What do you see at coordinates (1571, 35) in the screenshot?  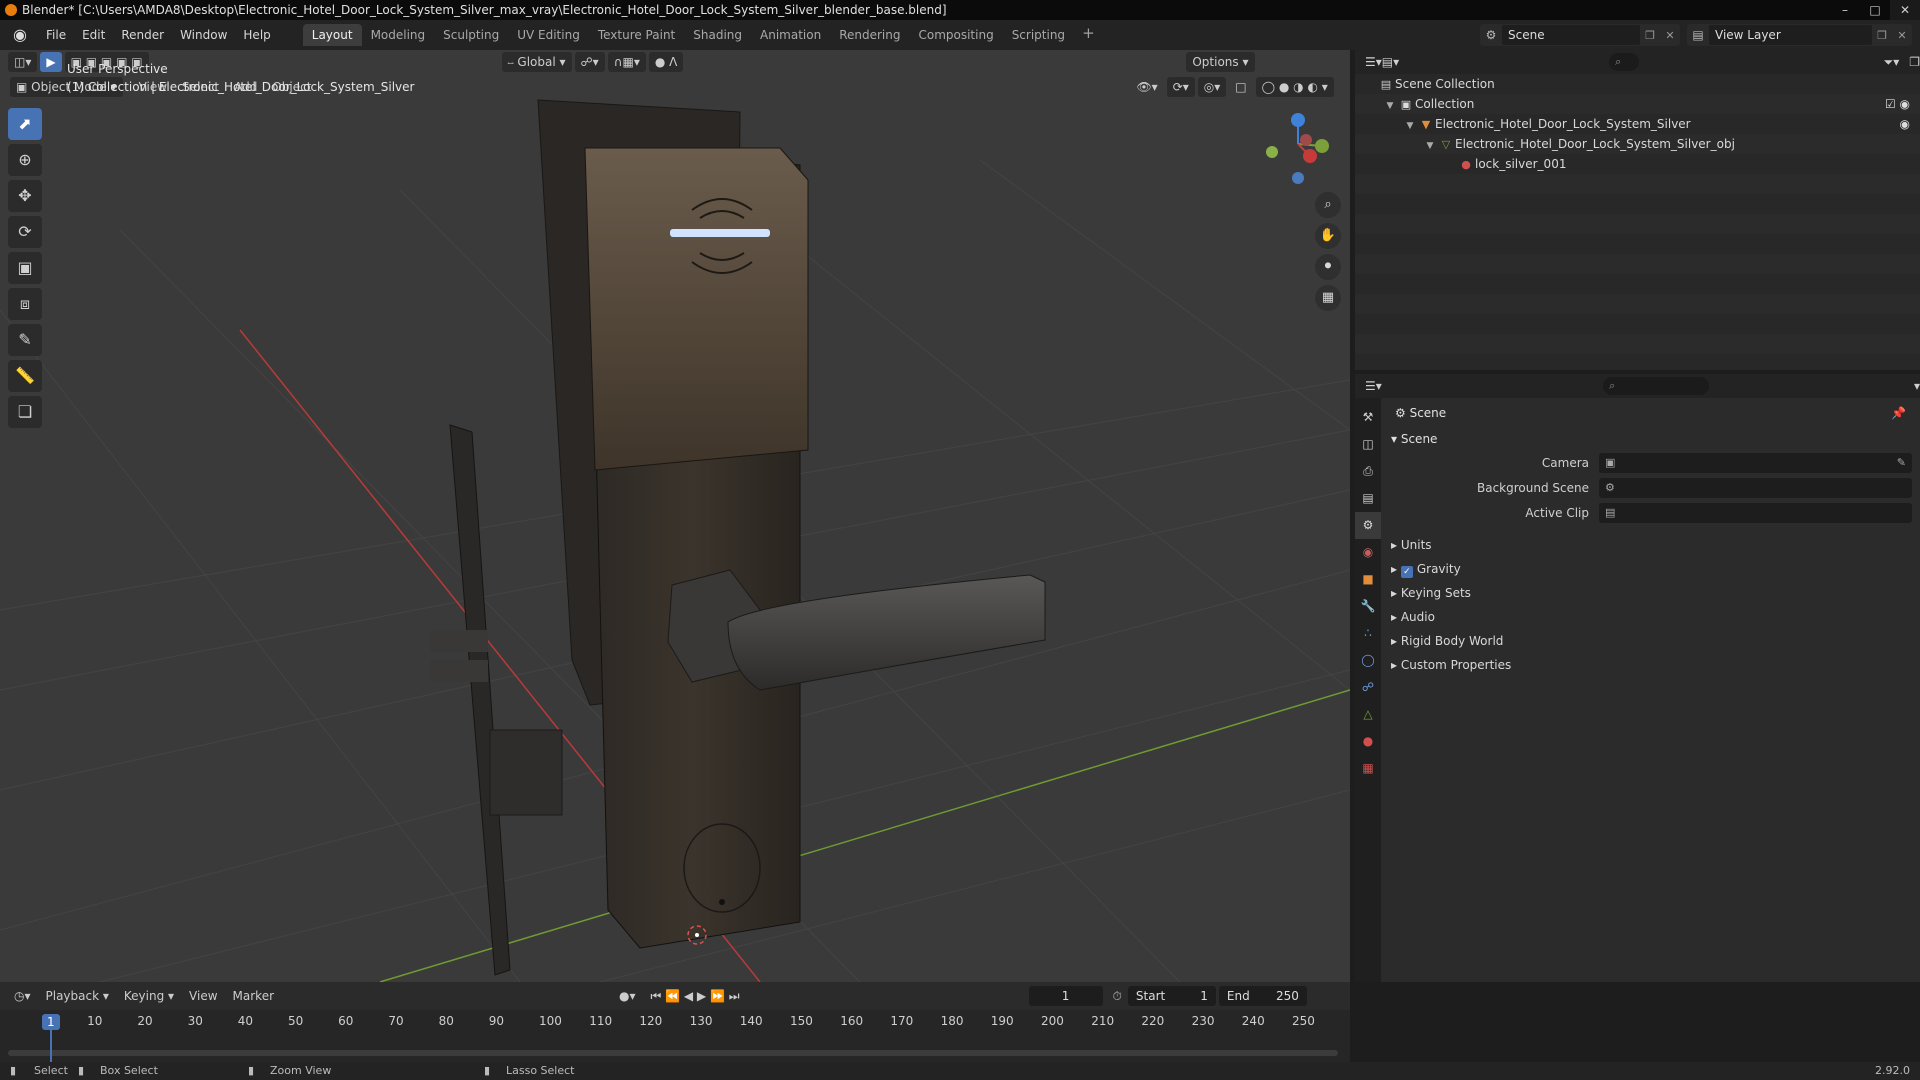 I see `scene-name: Scene` at bounding box center [1571, 35].